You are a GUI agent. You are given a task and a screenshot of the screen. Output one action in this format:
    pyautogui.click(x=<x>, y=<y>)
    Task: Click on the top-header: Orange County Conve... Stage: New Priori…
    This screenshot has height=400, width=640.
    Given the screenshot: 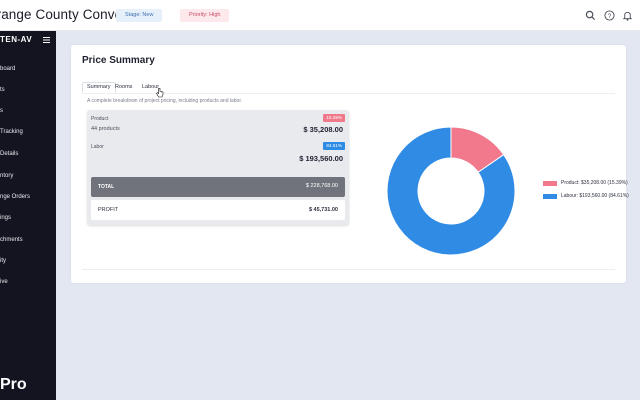 What is the action you would take?
    pyautogui.click(x=320, y=15)
    